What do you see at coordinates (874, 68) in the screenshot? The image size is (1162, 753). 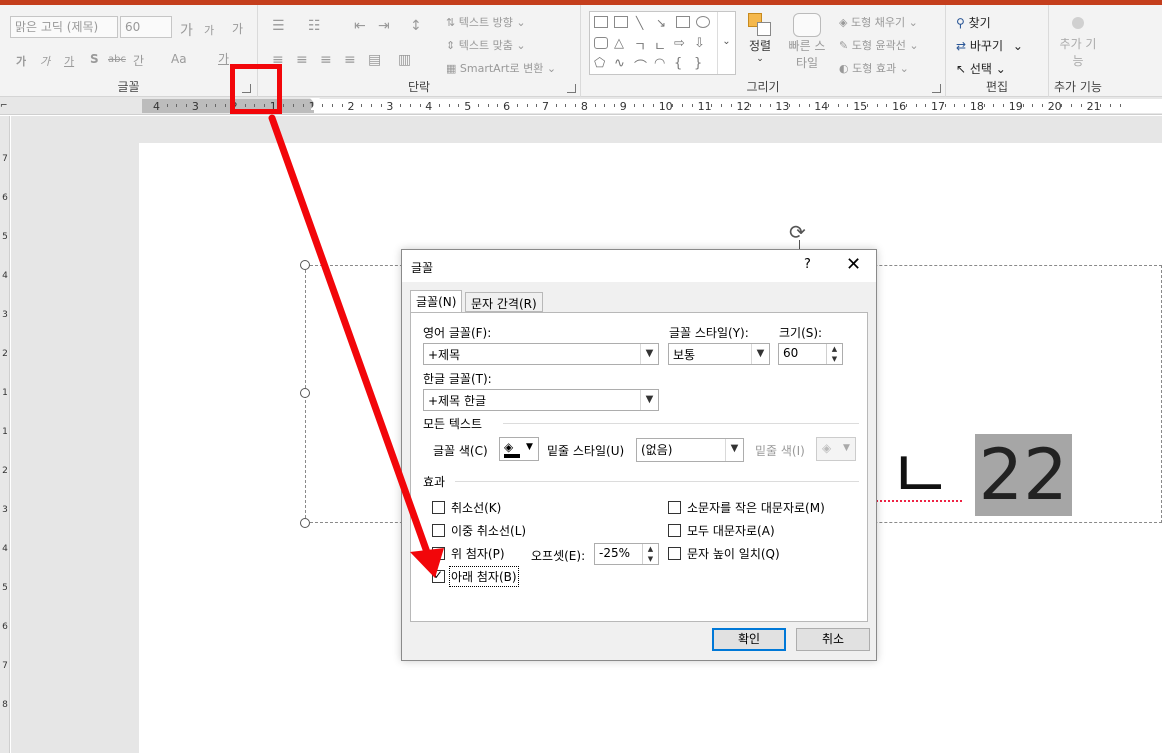 I see `shape-effects-button: ◐ 도형 효과 ⌄` at bounding box center [874, 68].